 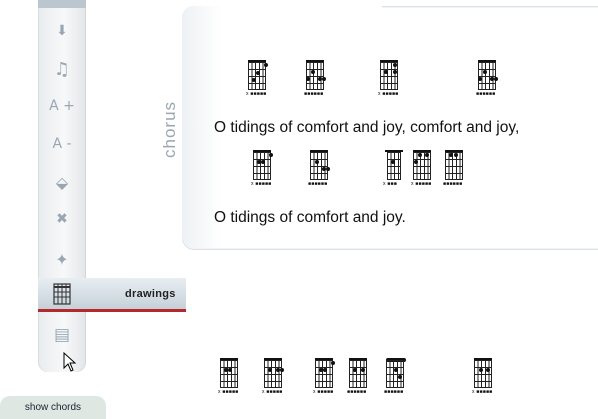 What do you see at coordinates (62, 294) in the screenshot?
I see `chord-grid-icon` at bounding box center [62, 294].